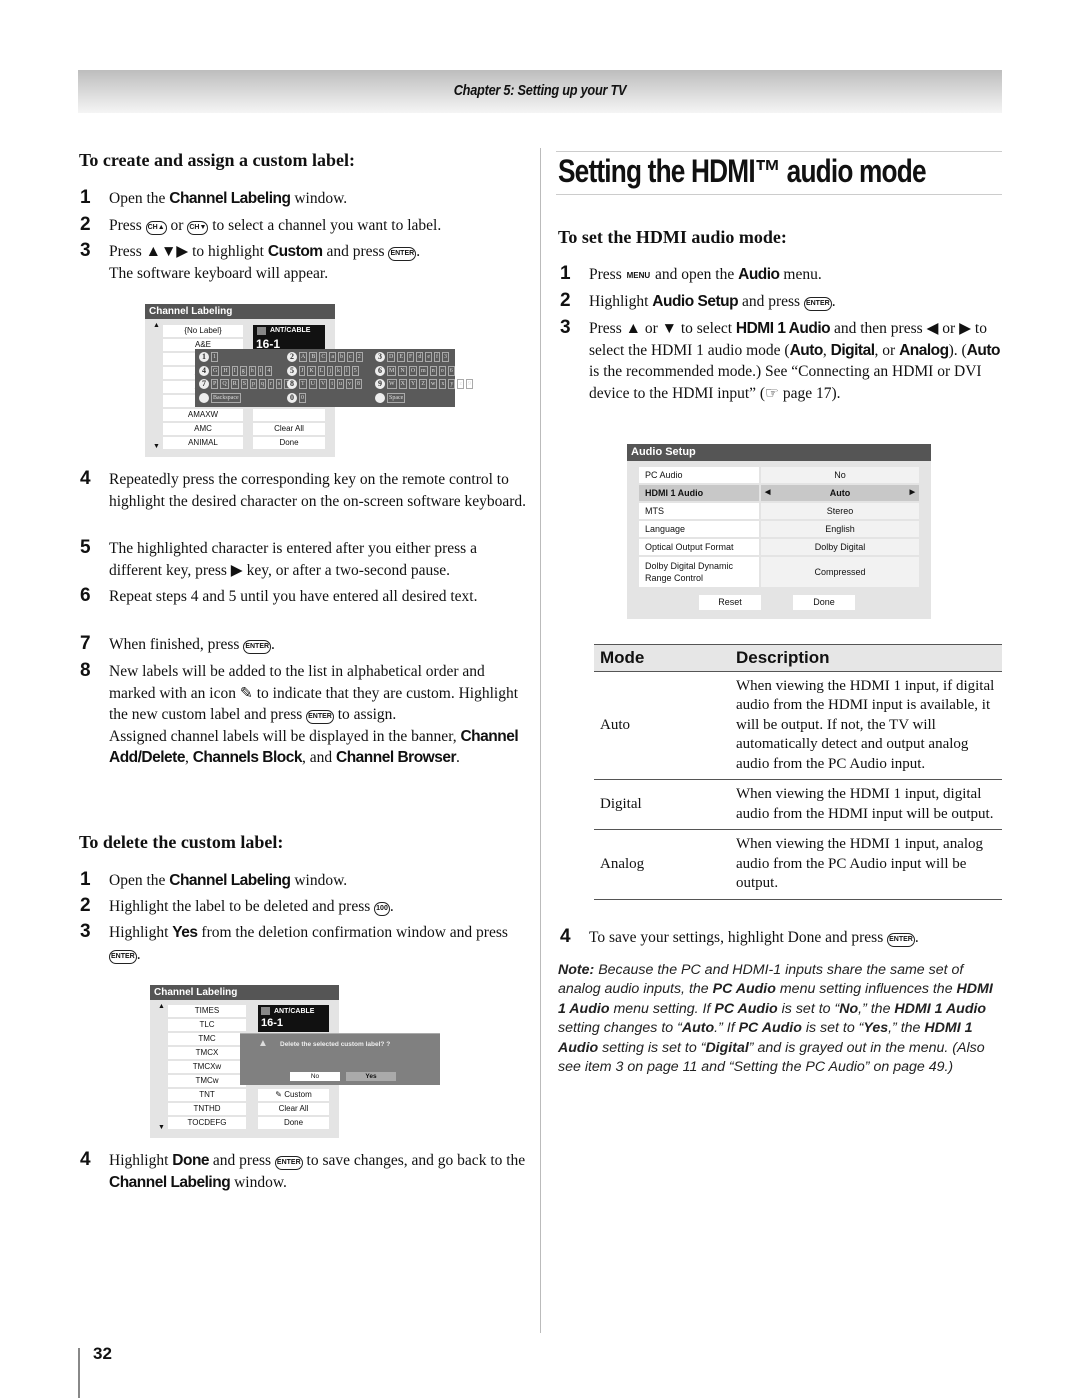  What do you see at coordinates (289, 415) in the screenshot?
I see `input-field` at bounding box center [289, 415].